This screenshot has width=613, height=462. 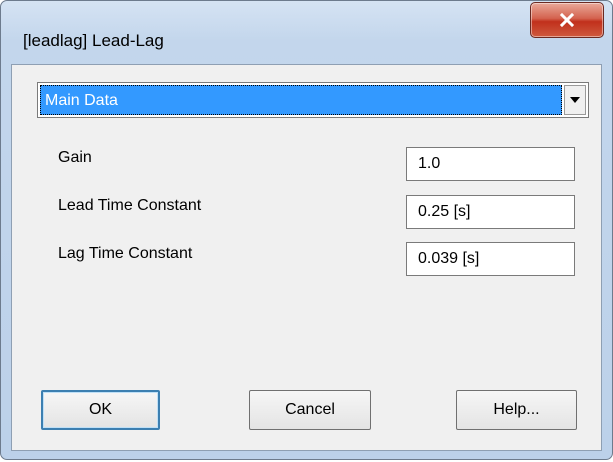 I want to click on close-icon, so click(x=567, y=20).